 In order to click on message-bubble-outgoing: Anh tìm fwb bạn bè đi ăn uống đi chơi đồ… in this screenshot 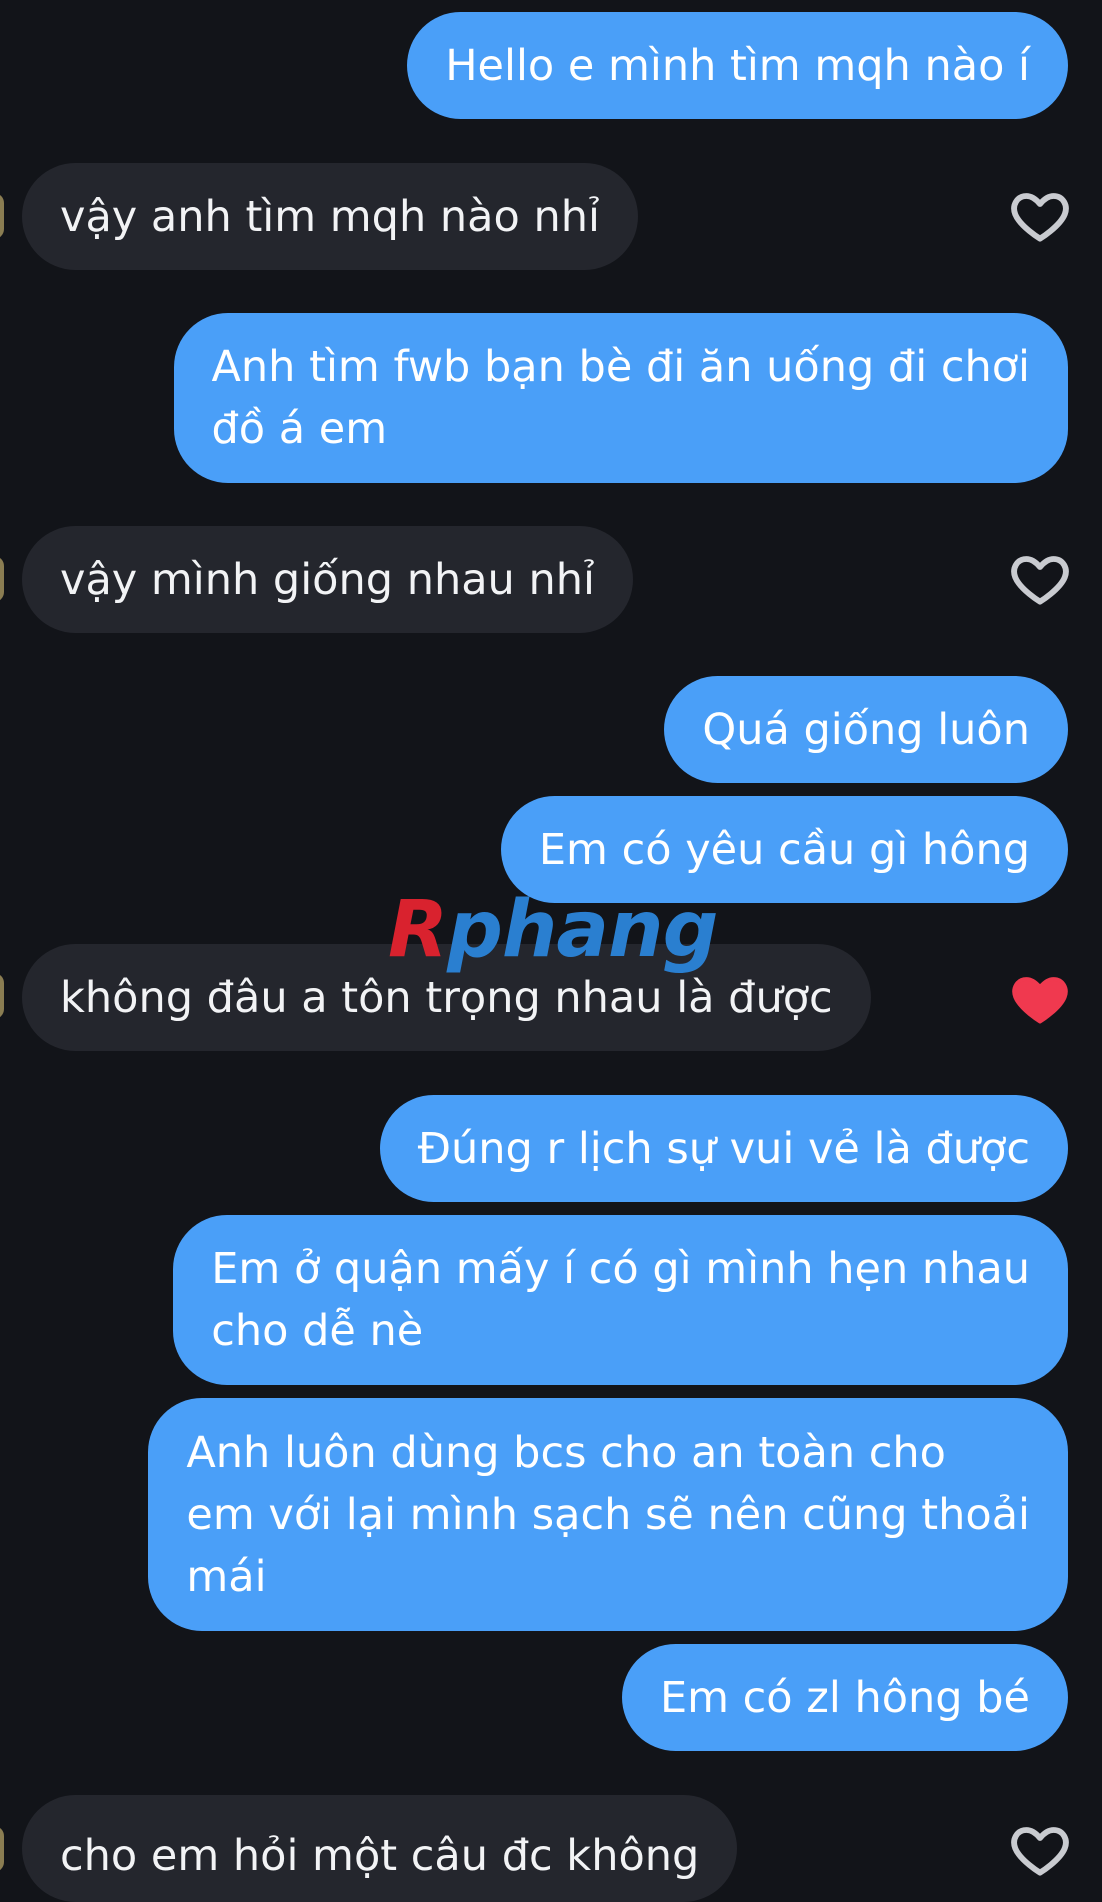, I will do `click(620, 398)`.